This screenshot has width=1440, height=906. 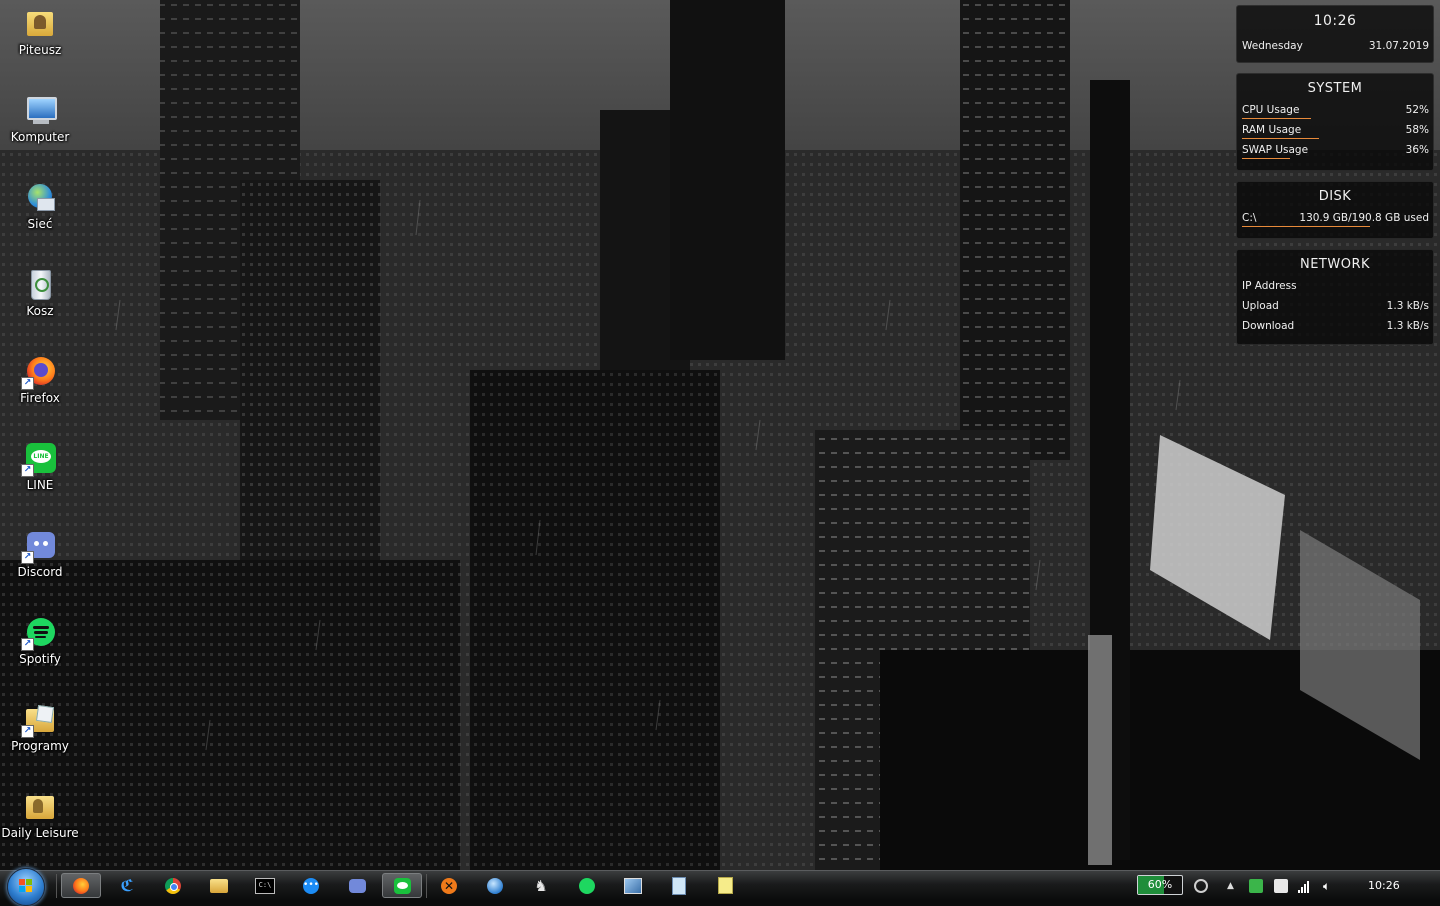 What do you see at coordinates (1272, 46) in the screenshot?
I see `widget-clock-day: Wednesday` at bounding box center [1272, 46].